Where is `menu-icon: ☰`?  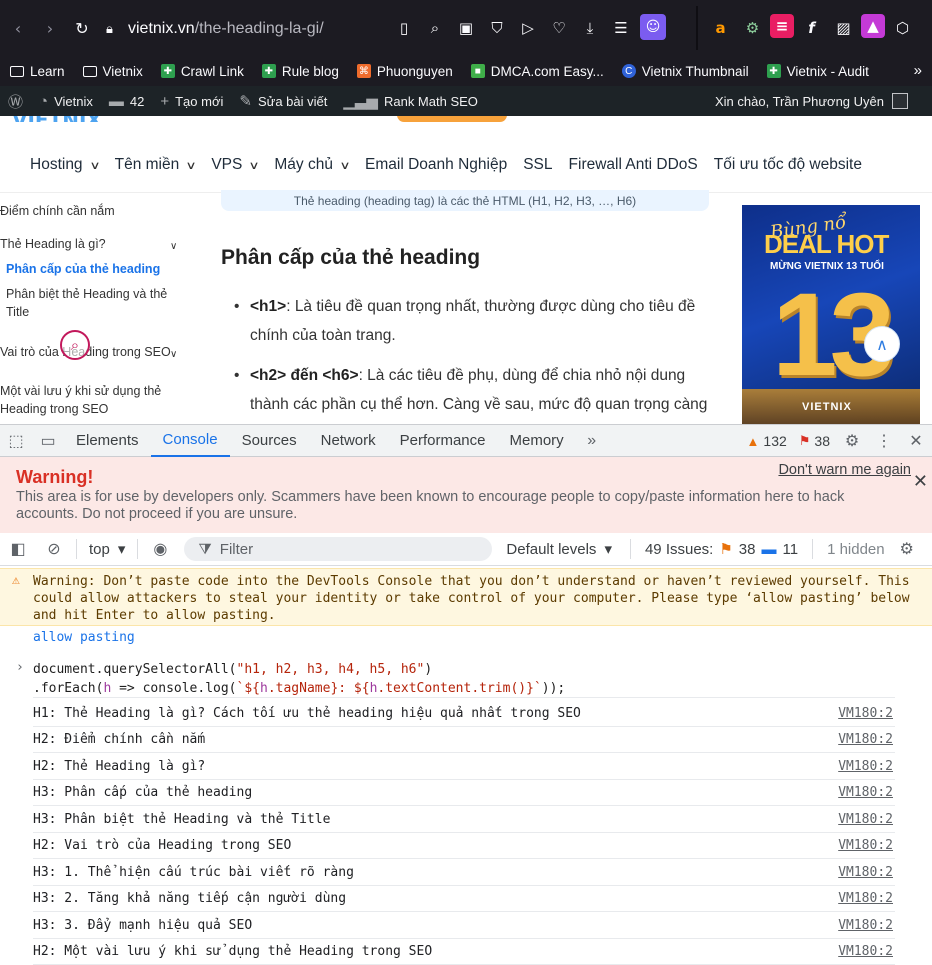
menu-icon: ☰ is located at coordinates (621, 28).